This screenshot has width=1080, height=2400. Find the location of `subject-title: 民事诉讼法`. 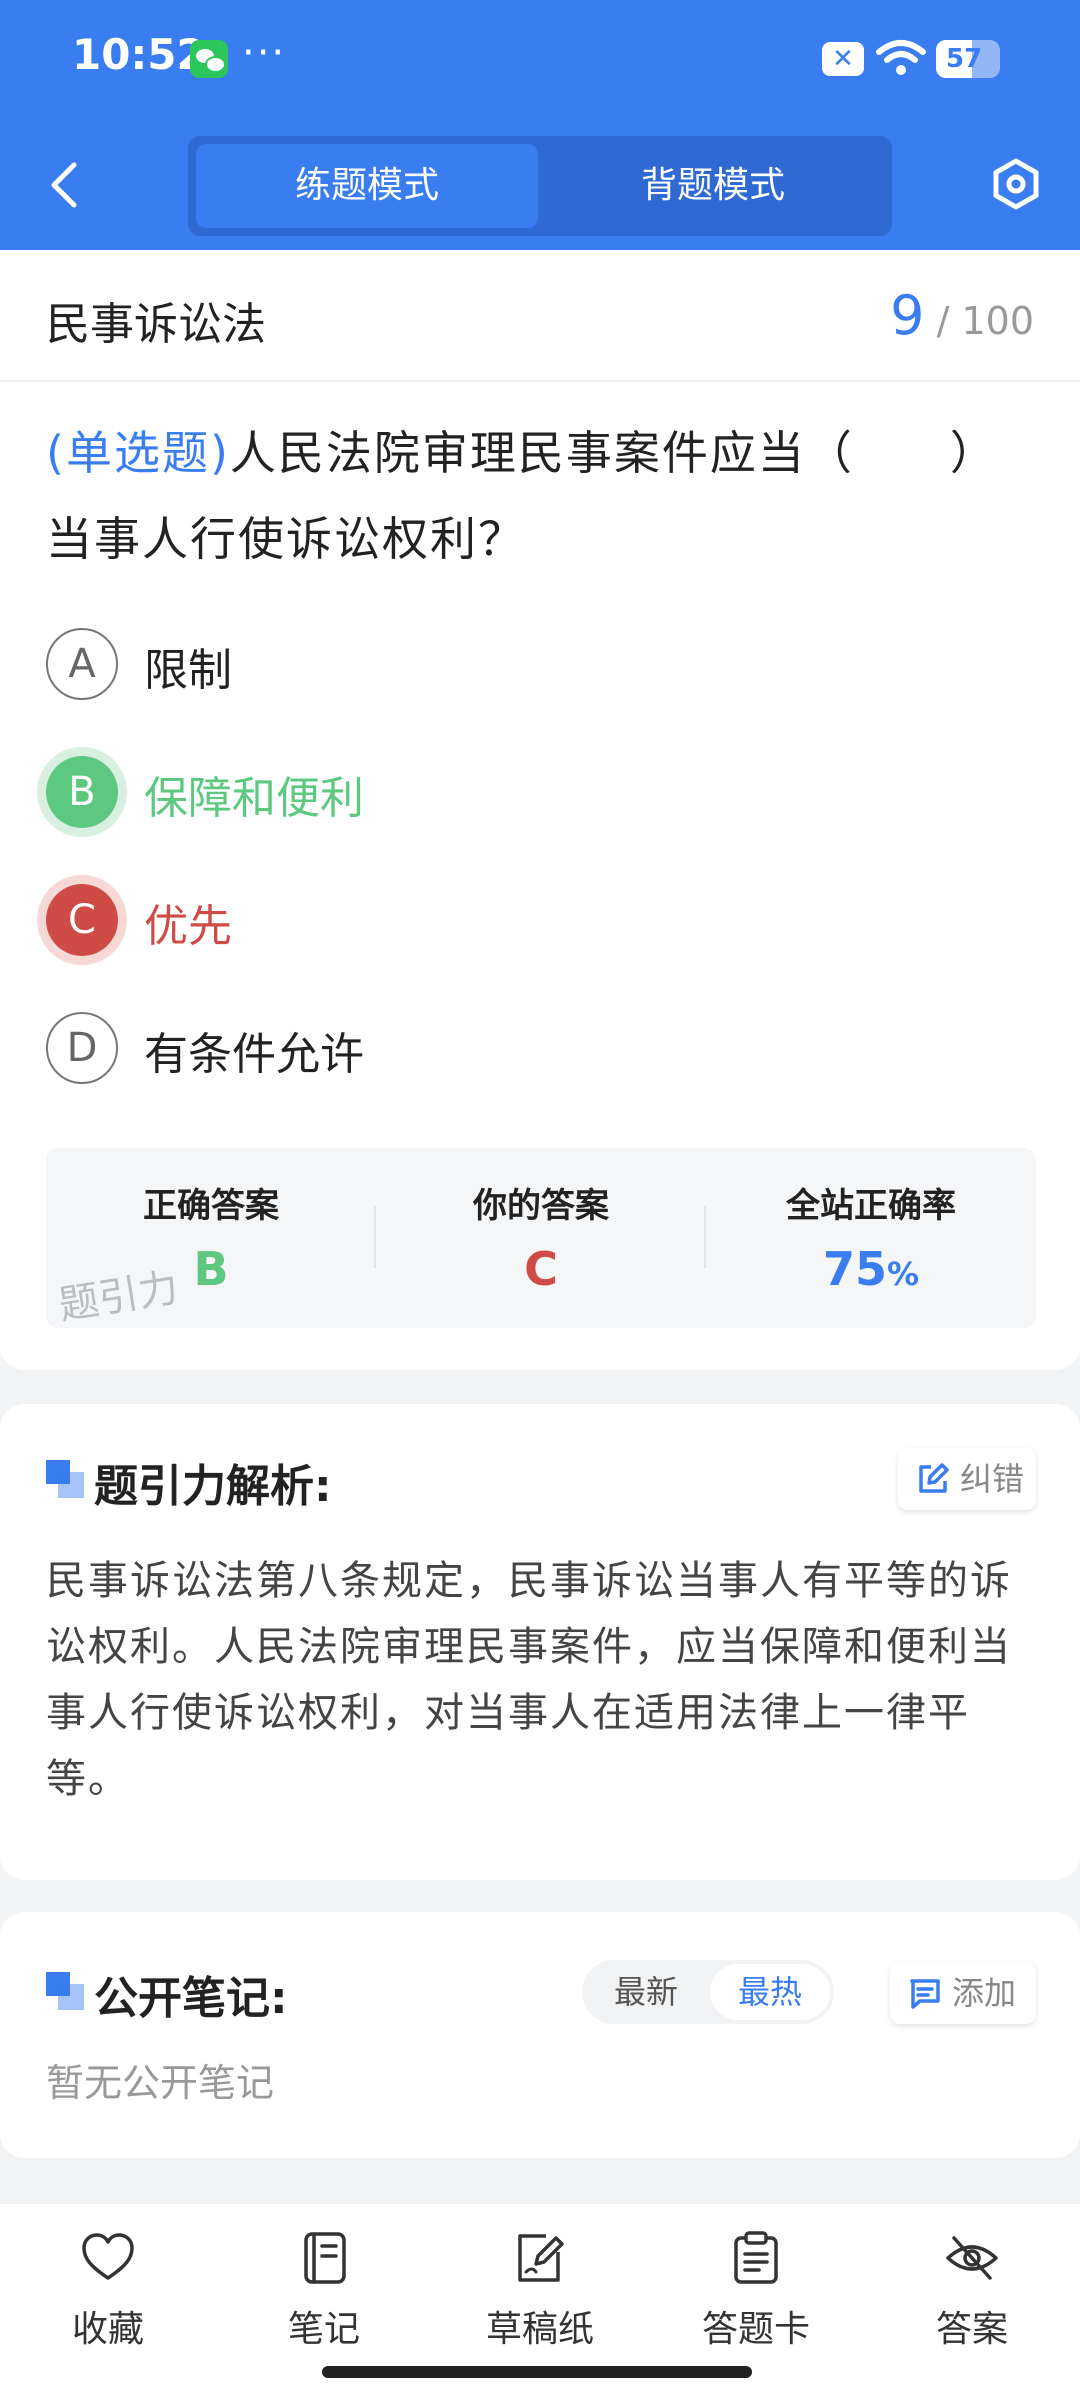

subject-title: 民事诉讼法 is located at coordinates (156, 324).